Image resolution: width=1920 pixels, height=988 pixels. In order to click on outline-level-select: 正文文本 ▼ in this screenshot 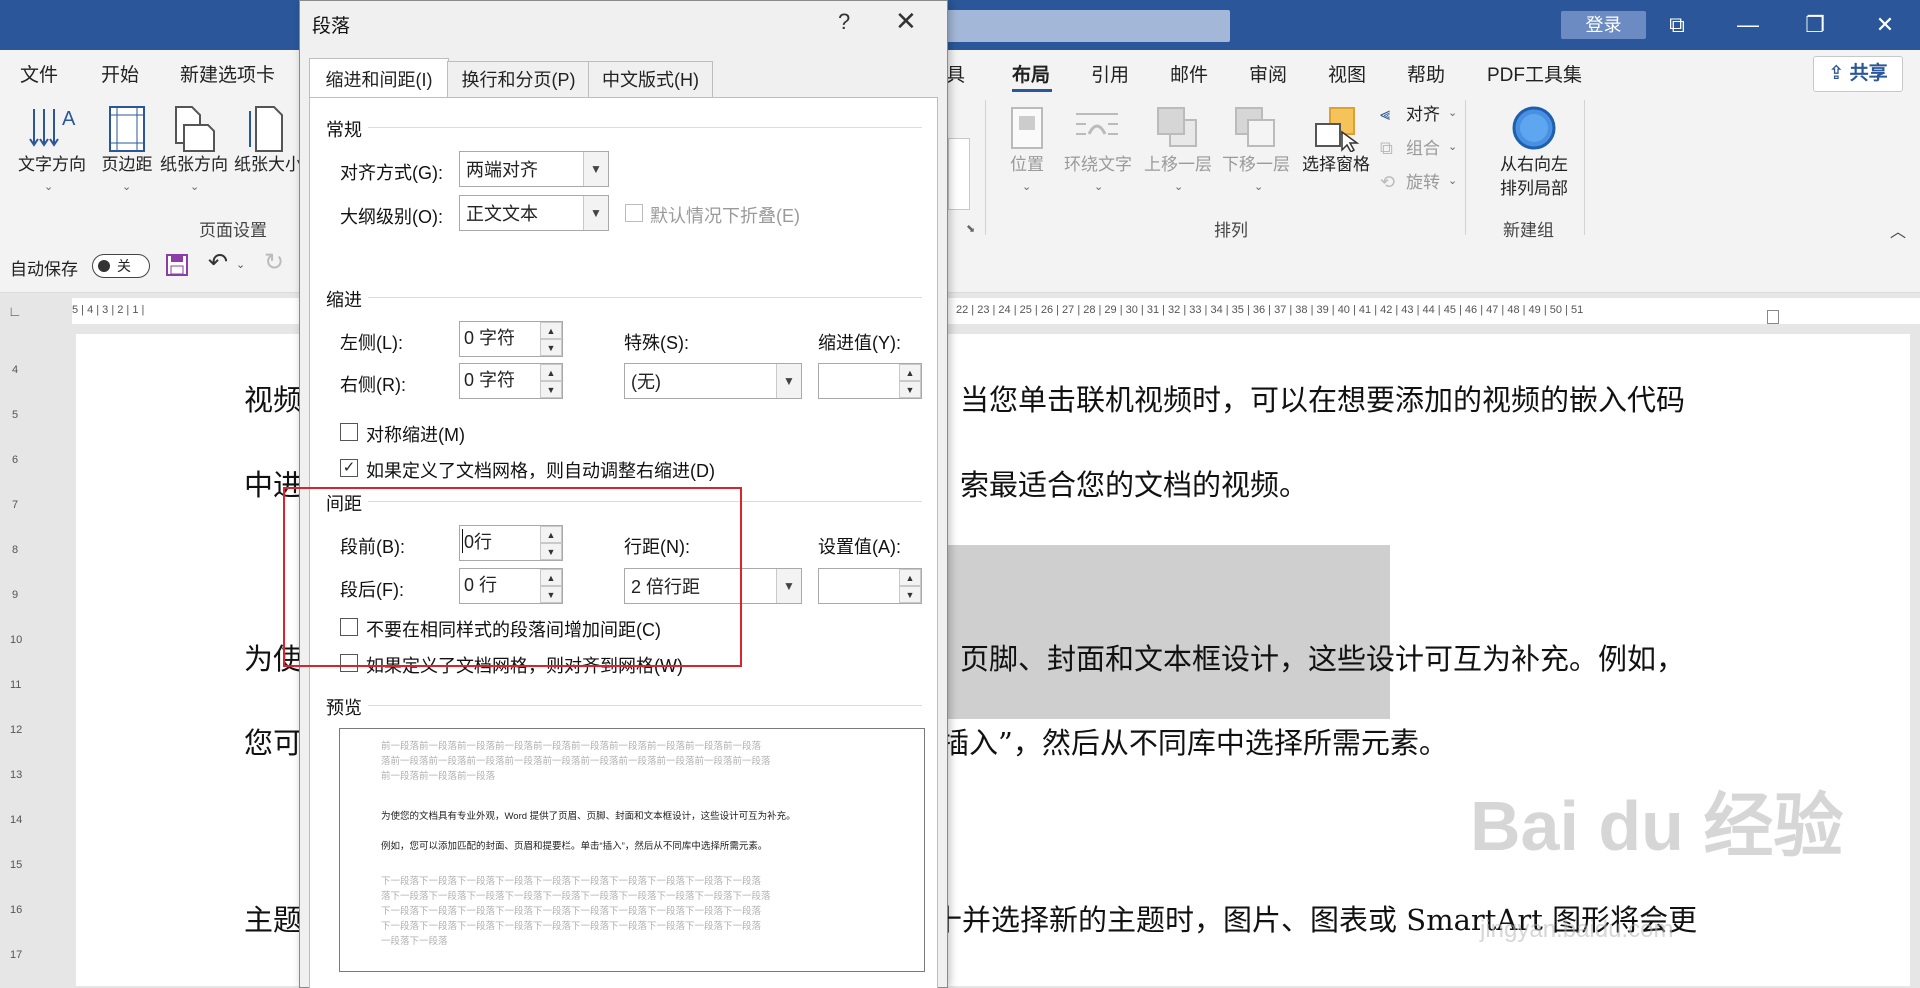, I will do `click(534, 213)`.